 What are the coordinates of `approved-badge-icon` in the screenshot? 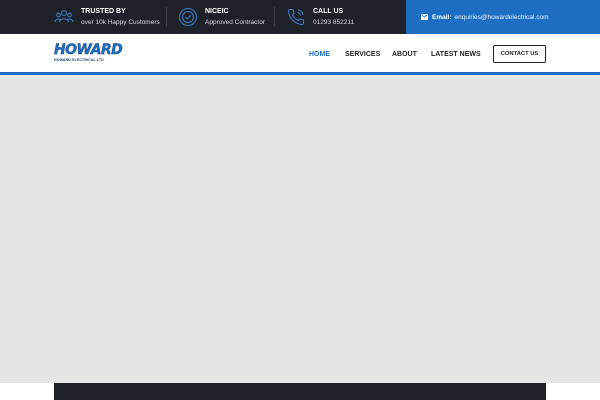 It's located at (188, 17).